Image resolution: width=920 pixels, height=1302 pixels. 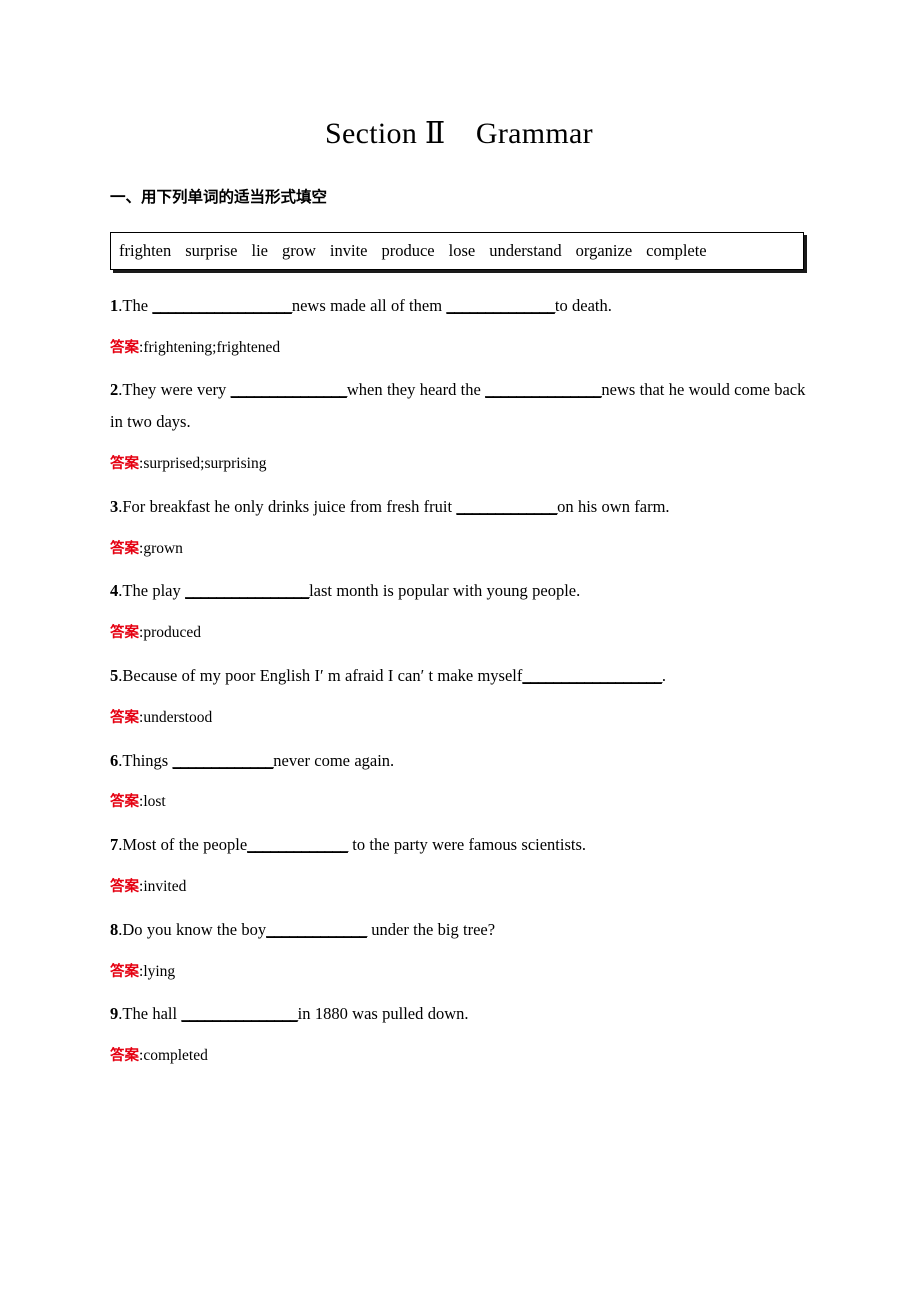 What do you see at coordinates (676, 250) in the screenshot?
I see `word-bank-word: complete` at bounding box center [676, 250].